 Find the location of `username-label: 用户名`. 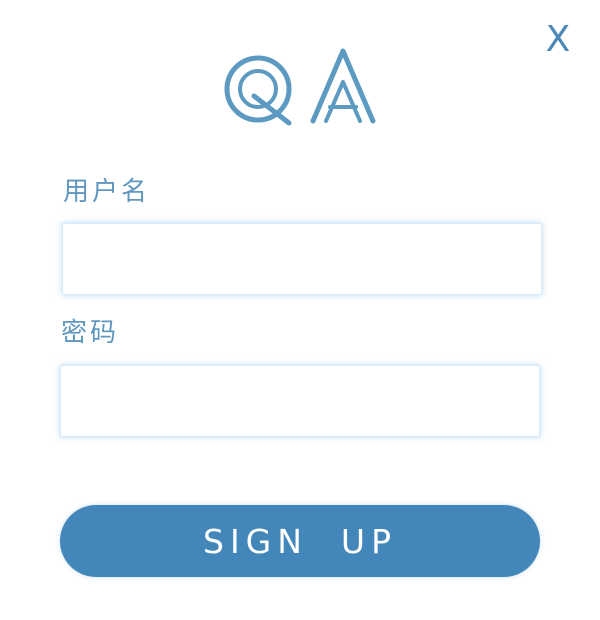

username-label: 用户名 is located at coordinates (107, 192).